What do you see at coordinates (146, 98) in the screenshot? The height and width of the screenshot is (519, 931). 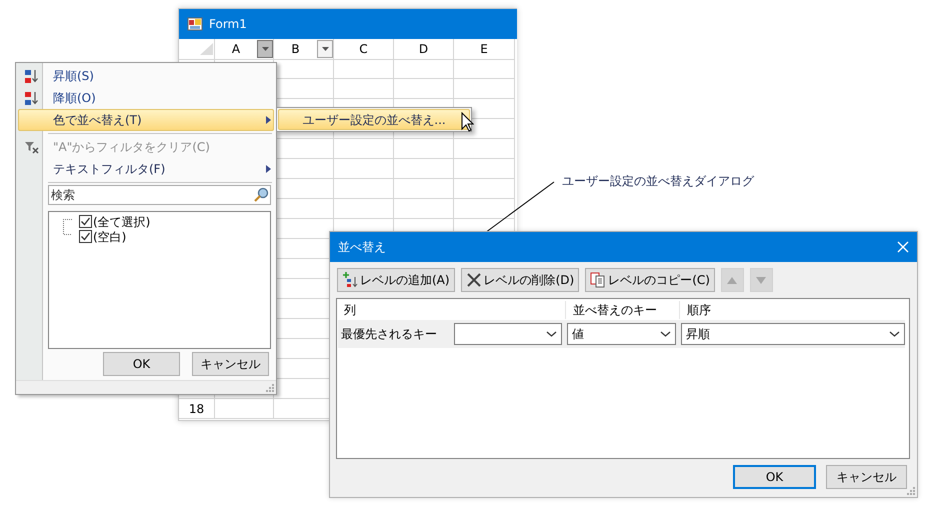 I see `menu-item: 降順(O)` at bounding box center [146, 98].